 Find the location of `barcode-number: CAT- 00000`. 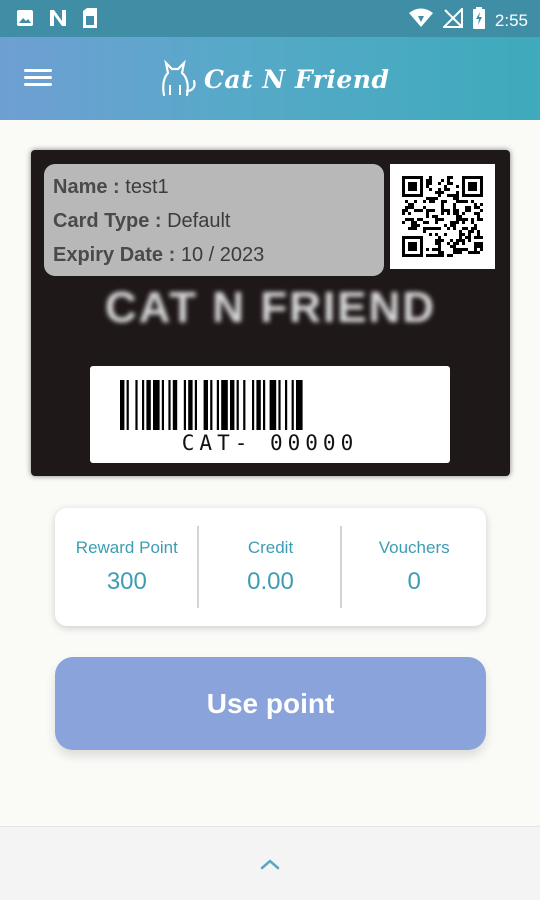

barcode-number: CAT- 00000 is located at coordinates (270, 443).